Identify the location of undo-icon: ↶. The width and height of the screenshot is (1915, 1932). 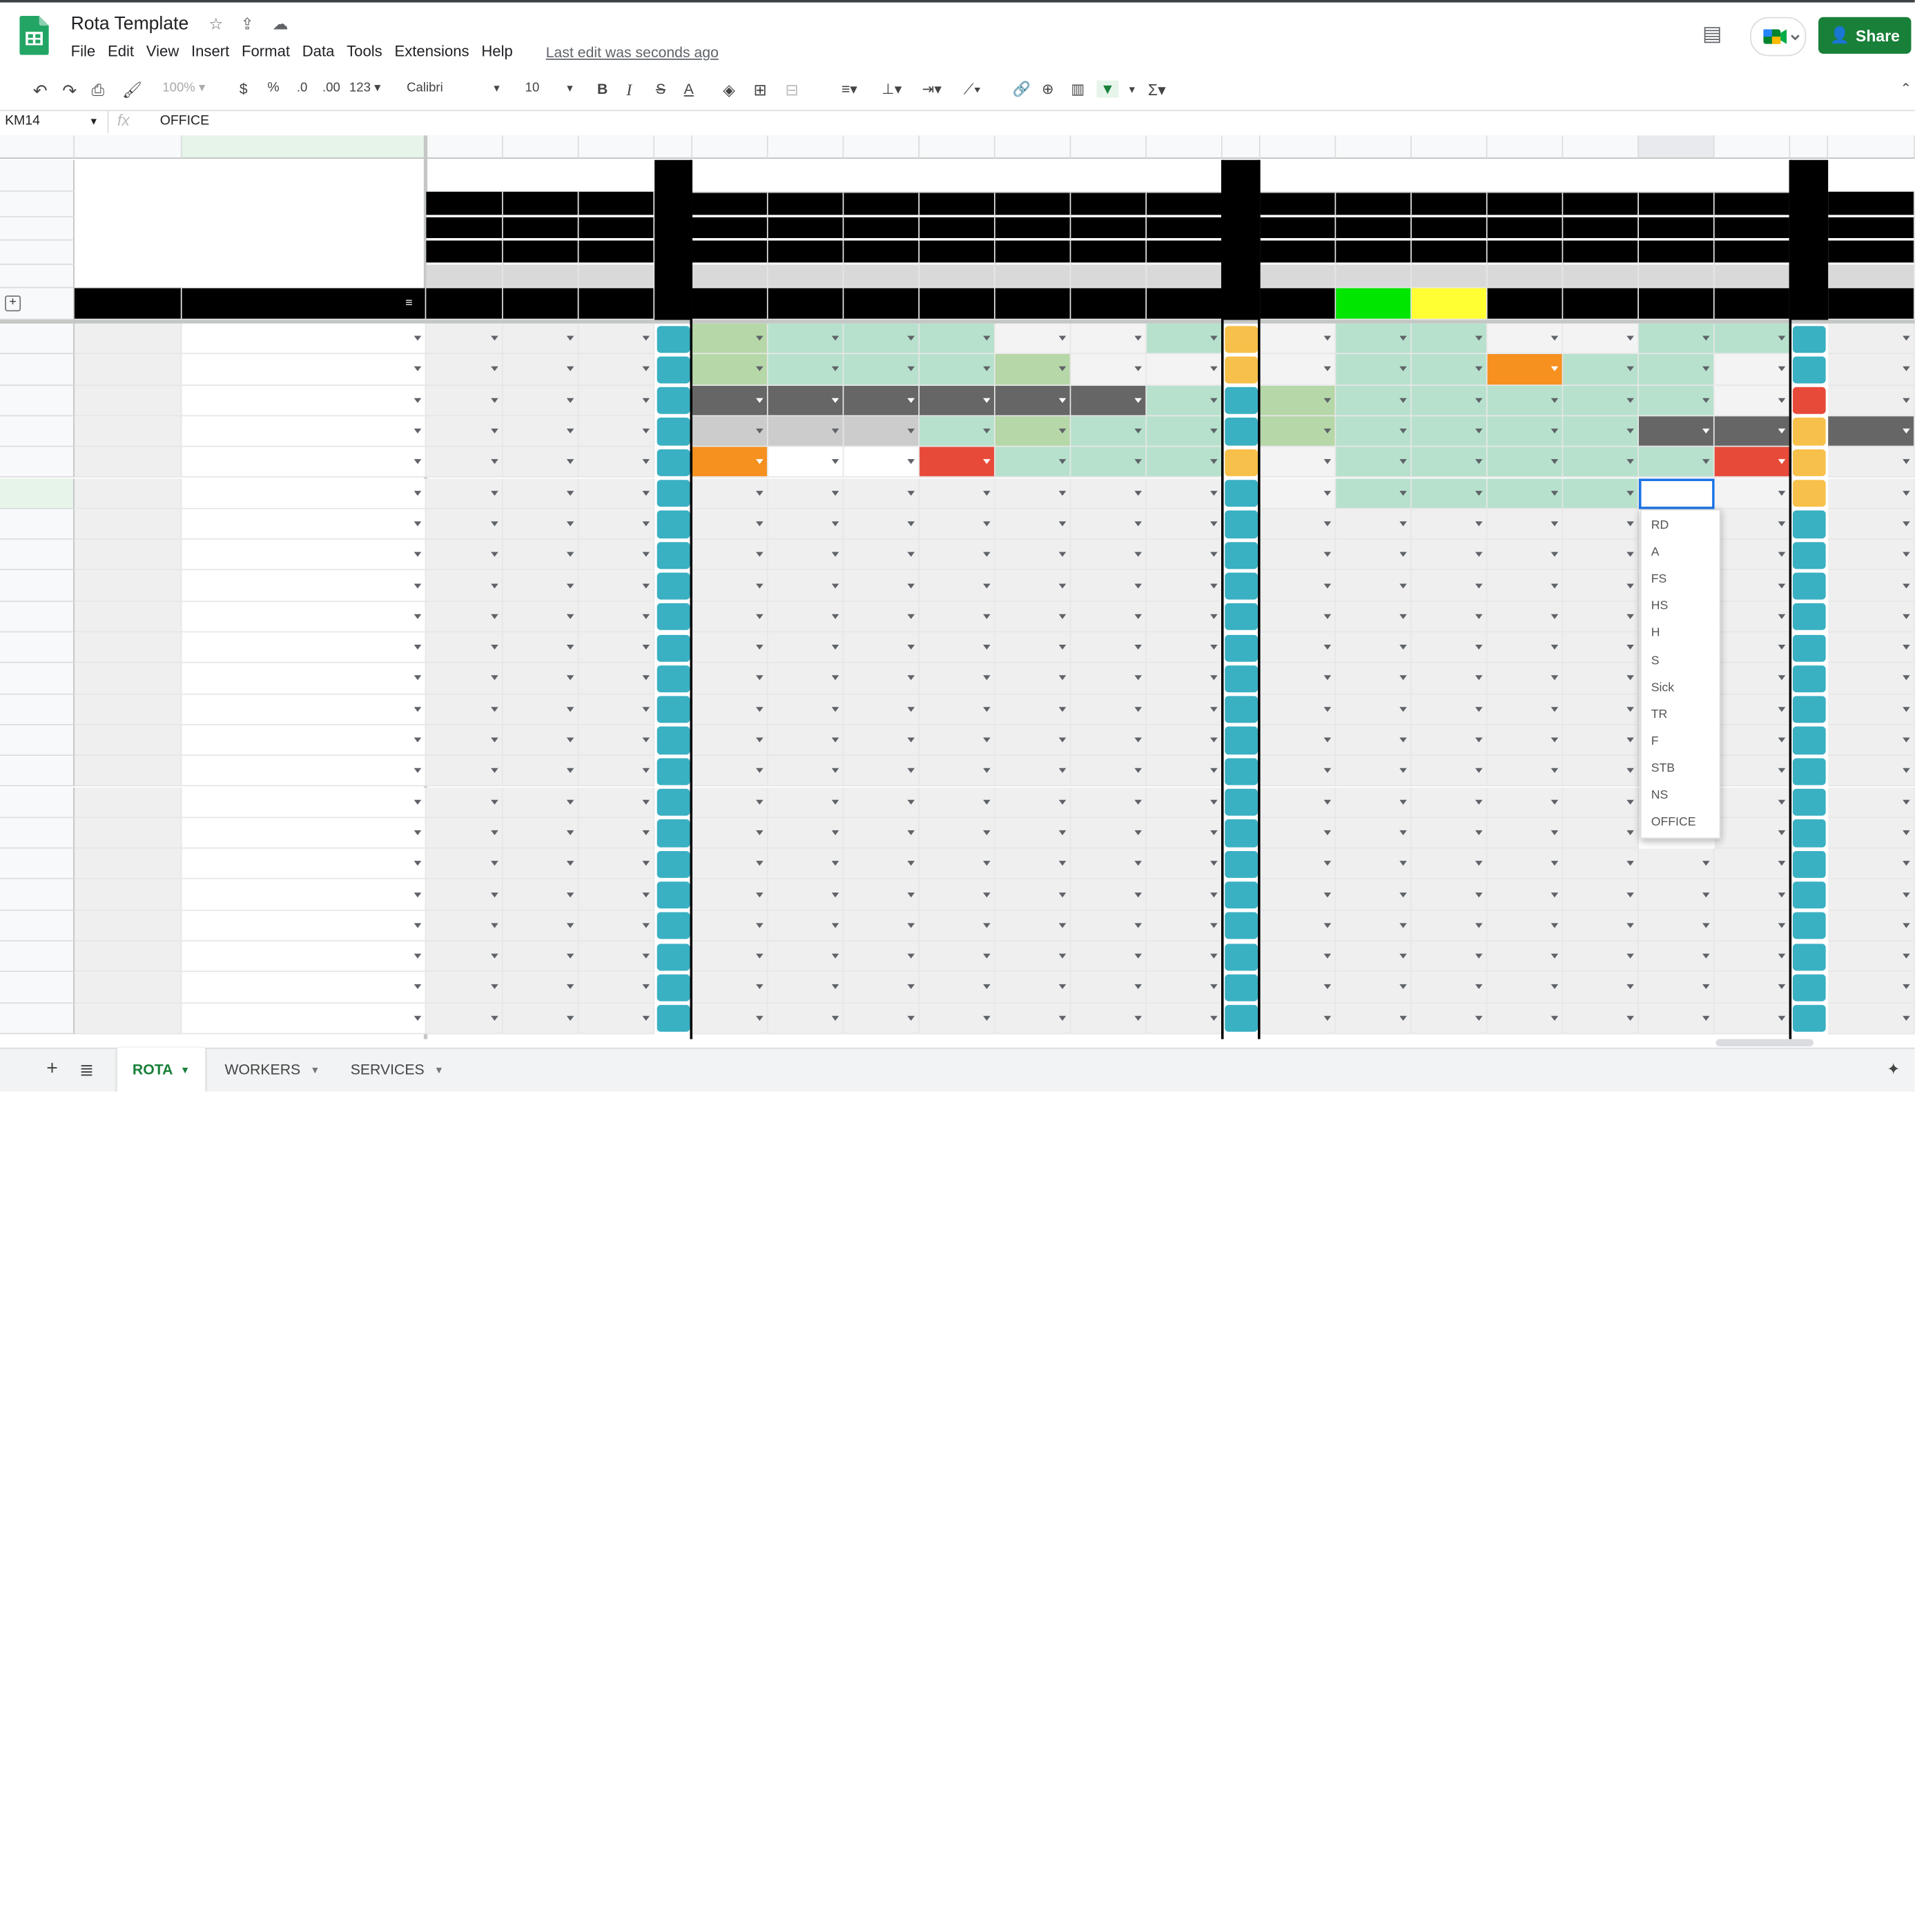
(40, 91).